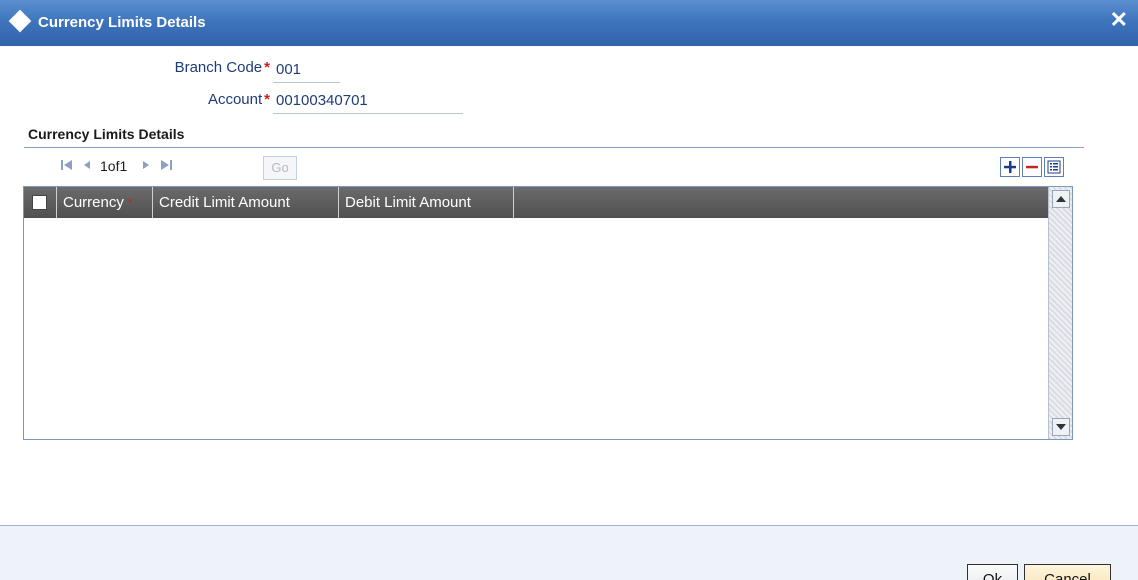 This screenshot has width=1138, height=580. Describe the element at coordinates (1067, 572) in the screenshot. I see `cancel-button: Cancel` at that location.